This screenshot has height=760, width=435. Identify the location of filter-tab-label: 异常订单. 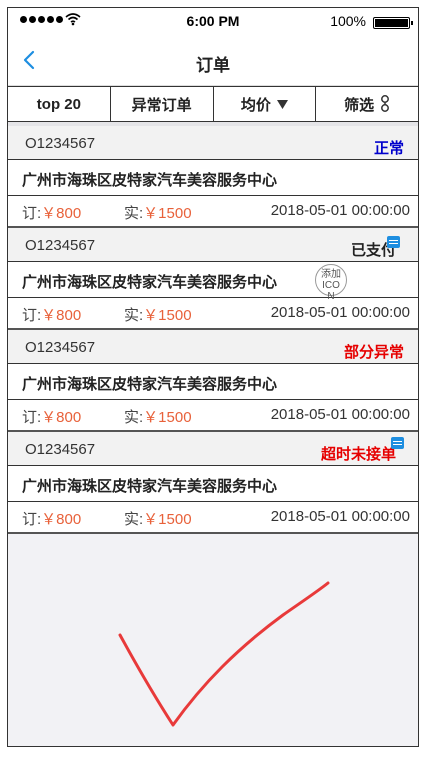
(161, 105).